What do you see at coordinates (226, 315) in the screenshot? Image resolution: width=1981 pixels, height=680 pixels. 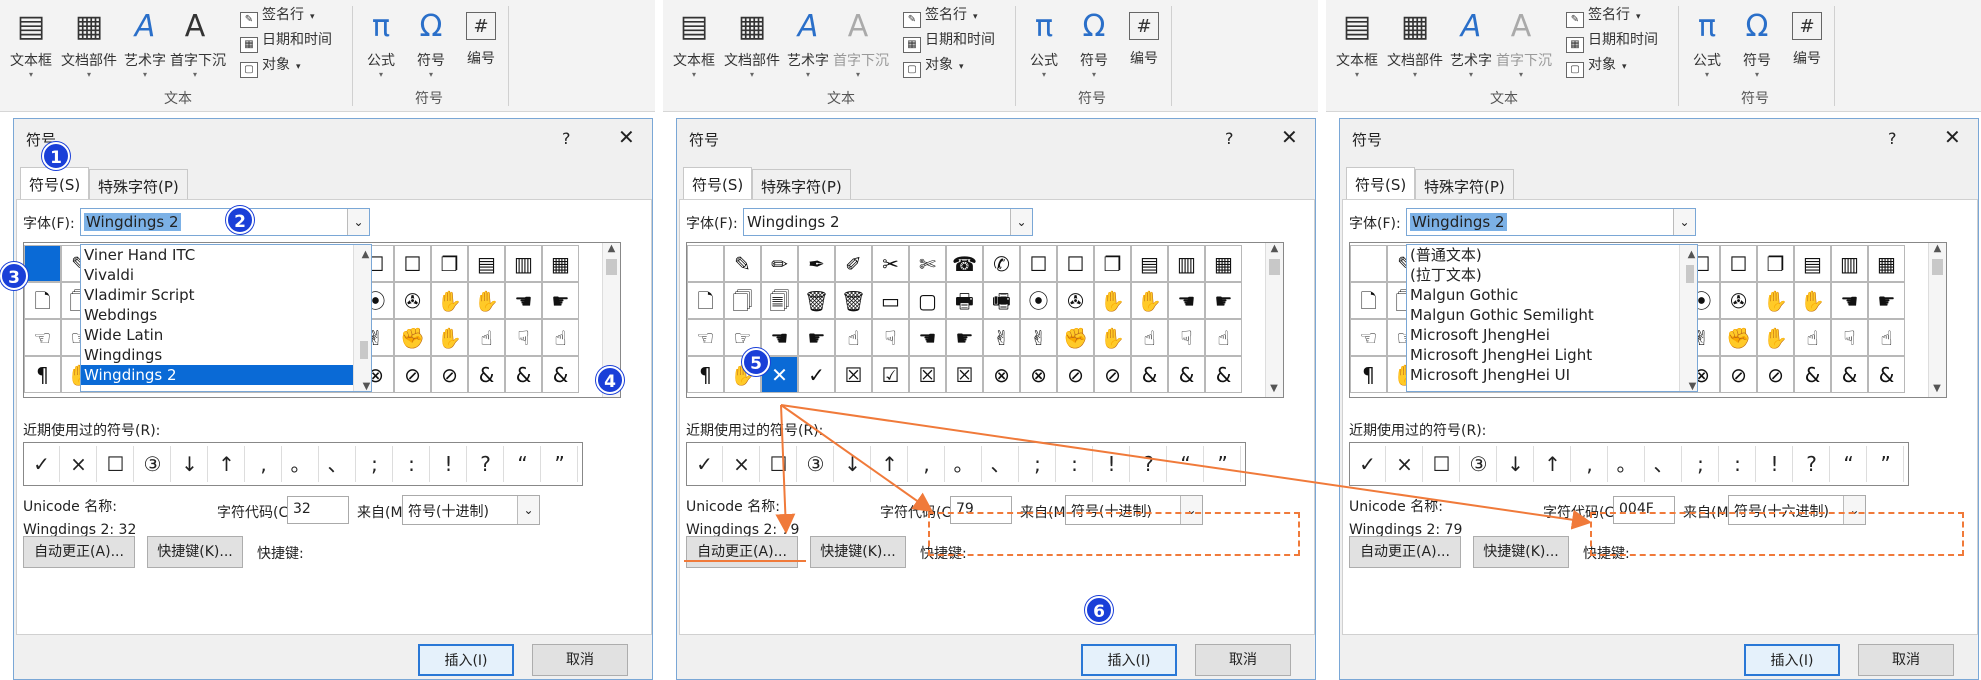 I see `font-list-item: Webdings` at bounding box center [226, 315].